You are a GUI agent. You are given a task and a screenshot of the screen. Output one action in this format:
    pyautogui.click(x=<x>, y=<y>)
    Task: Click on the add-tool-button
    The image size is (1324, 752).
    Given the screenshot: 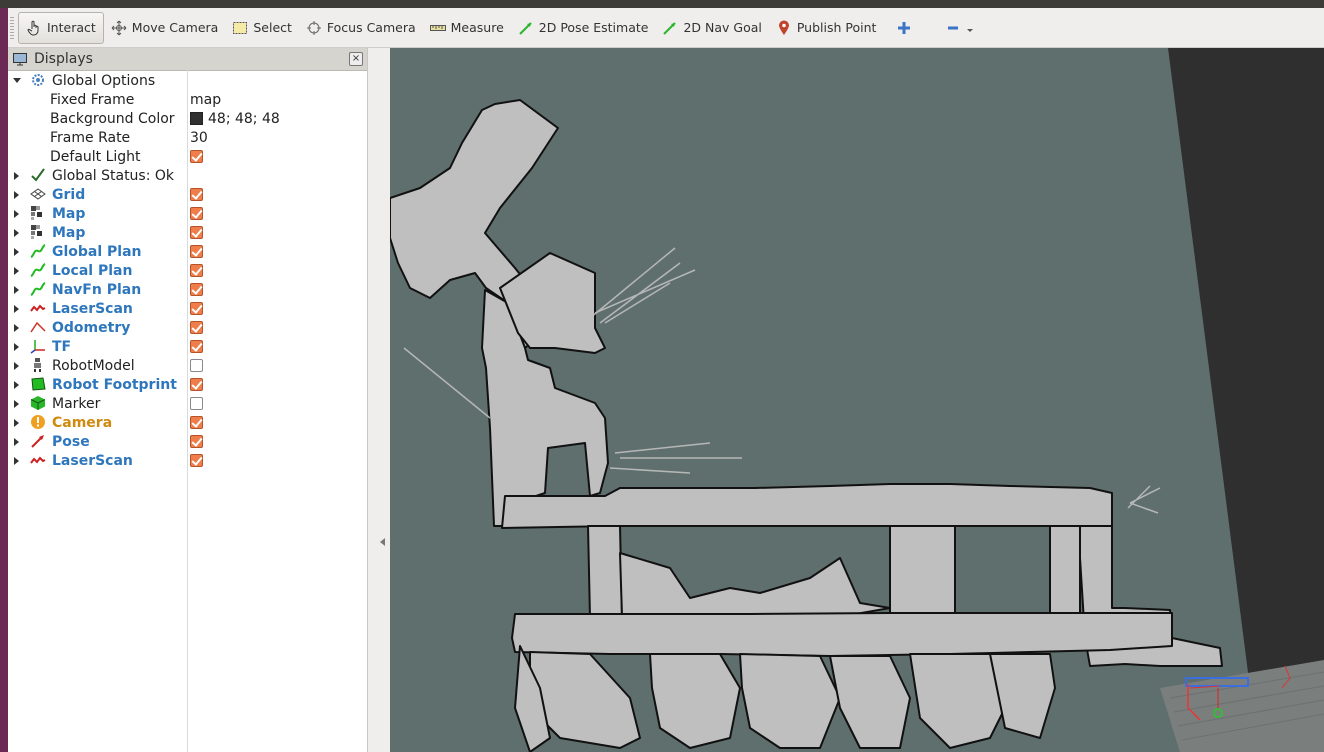 What is the action you would take?
    pyautogui.click(x=906, y=28)
    